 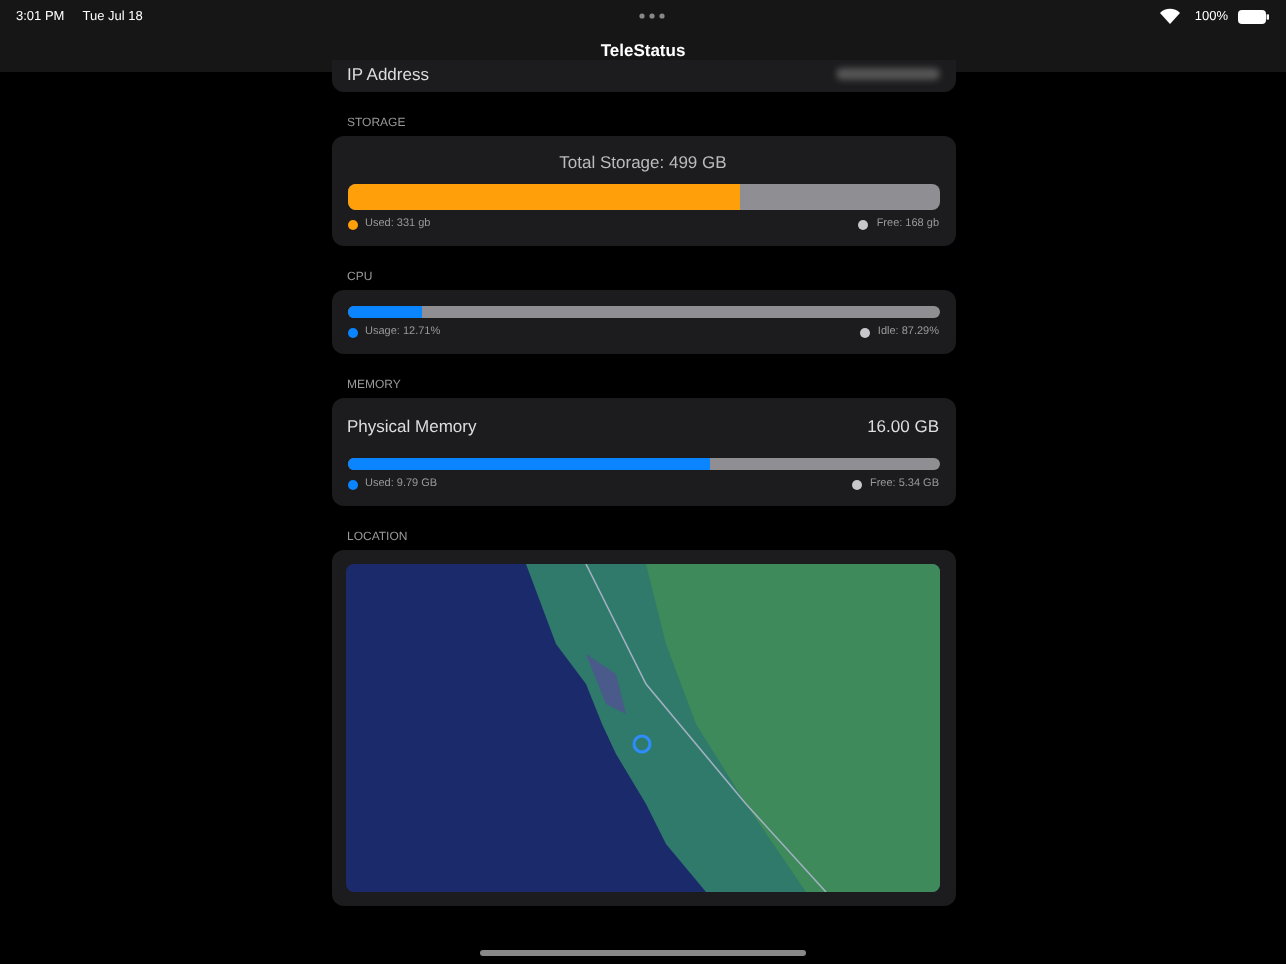 What do you see at coordinates (903, 426) in the screenshot?
I see `memory-total: 16.00 GB` at bounding box center [903, 426].